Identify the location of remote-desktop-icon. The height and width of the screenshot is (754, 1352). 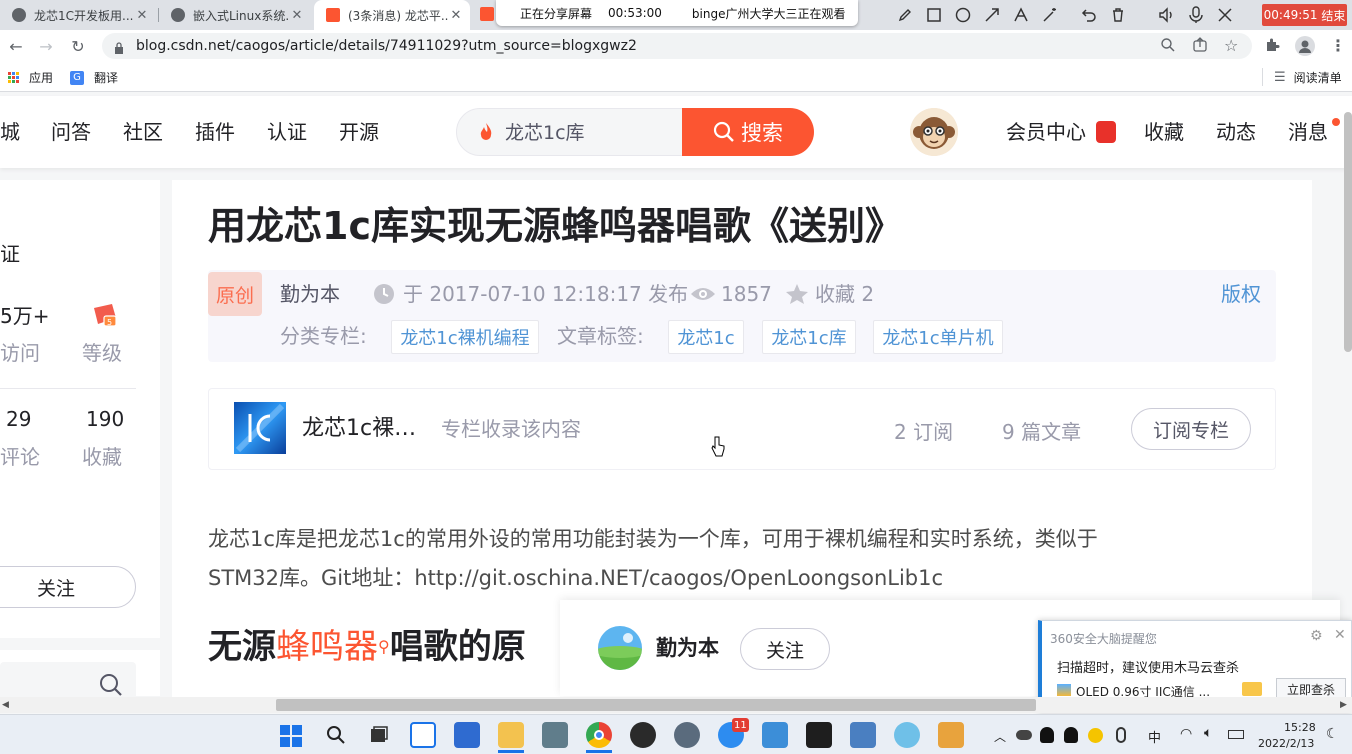
(863, 735).